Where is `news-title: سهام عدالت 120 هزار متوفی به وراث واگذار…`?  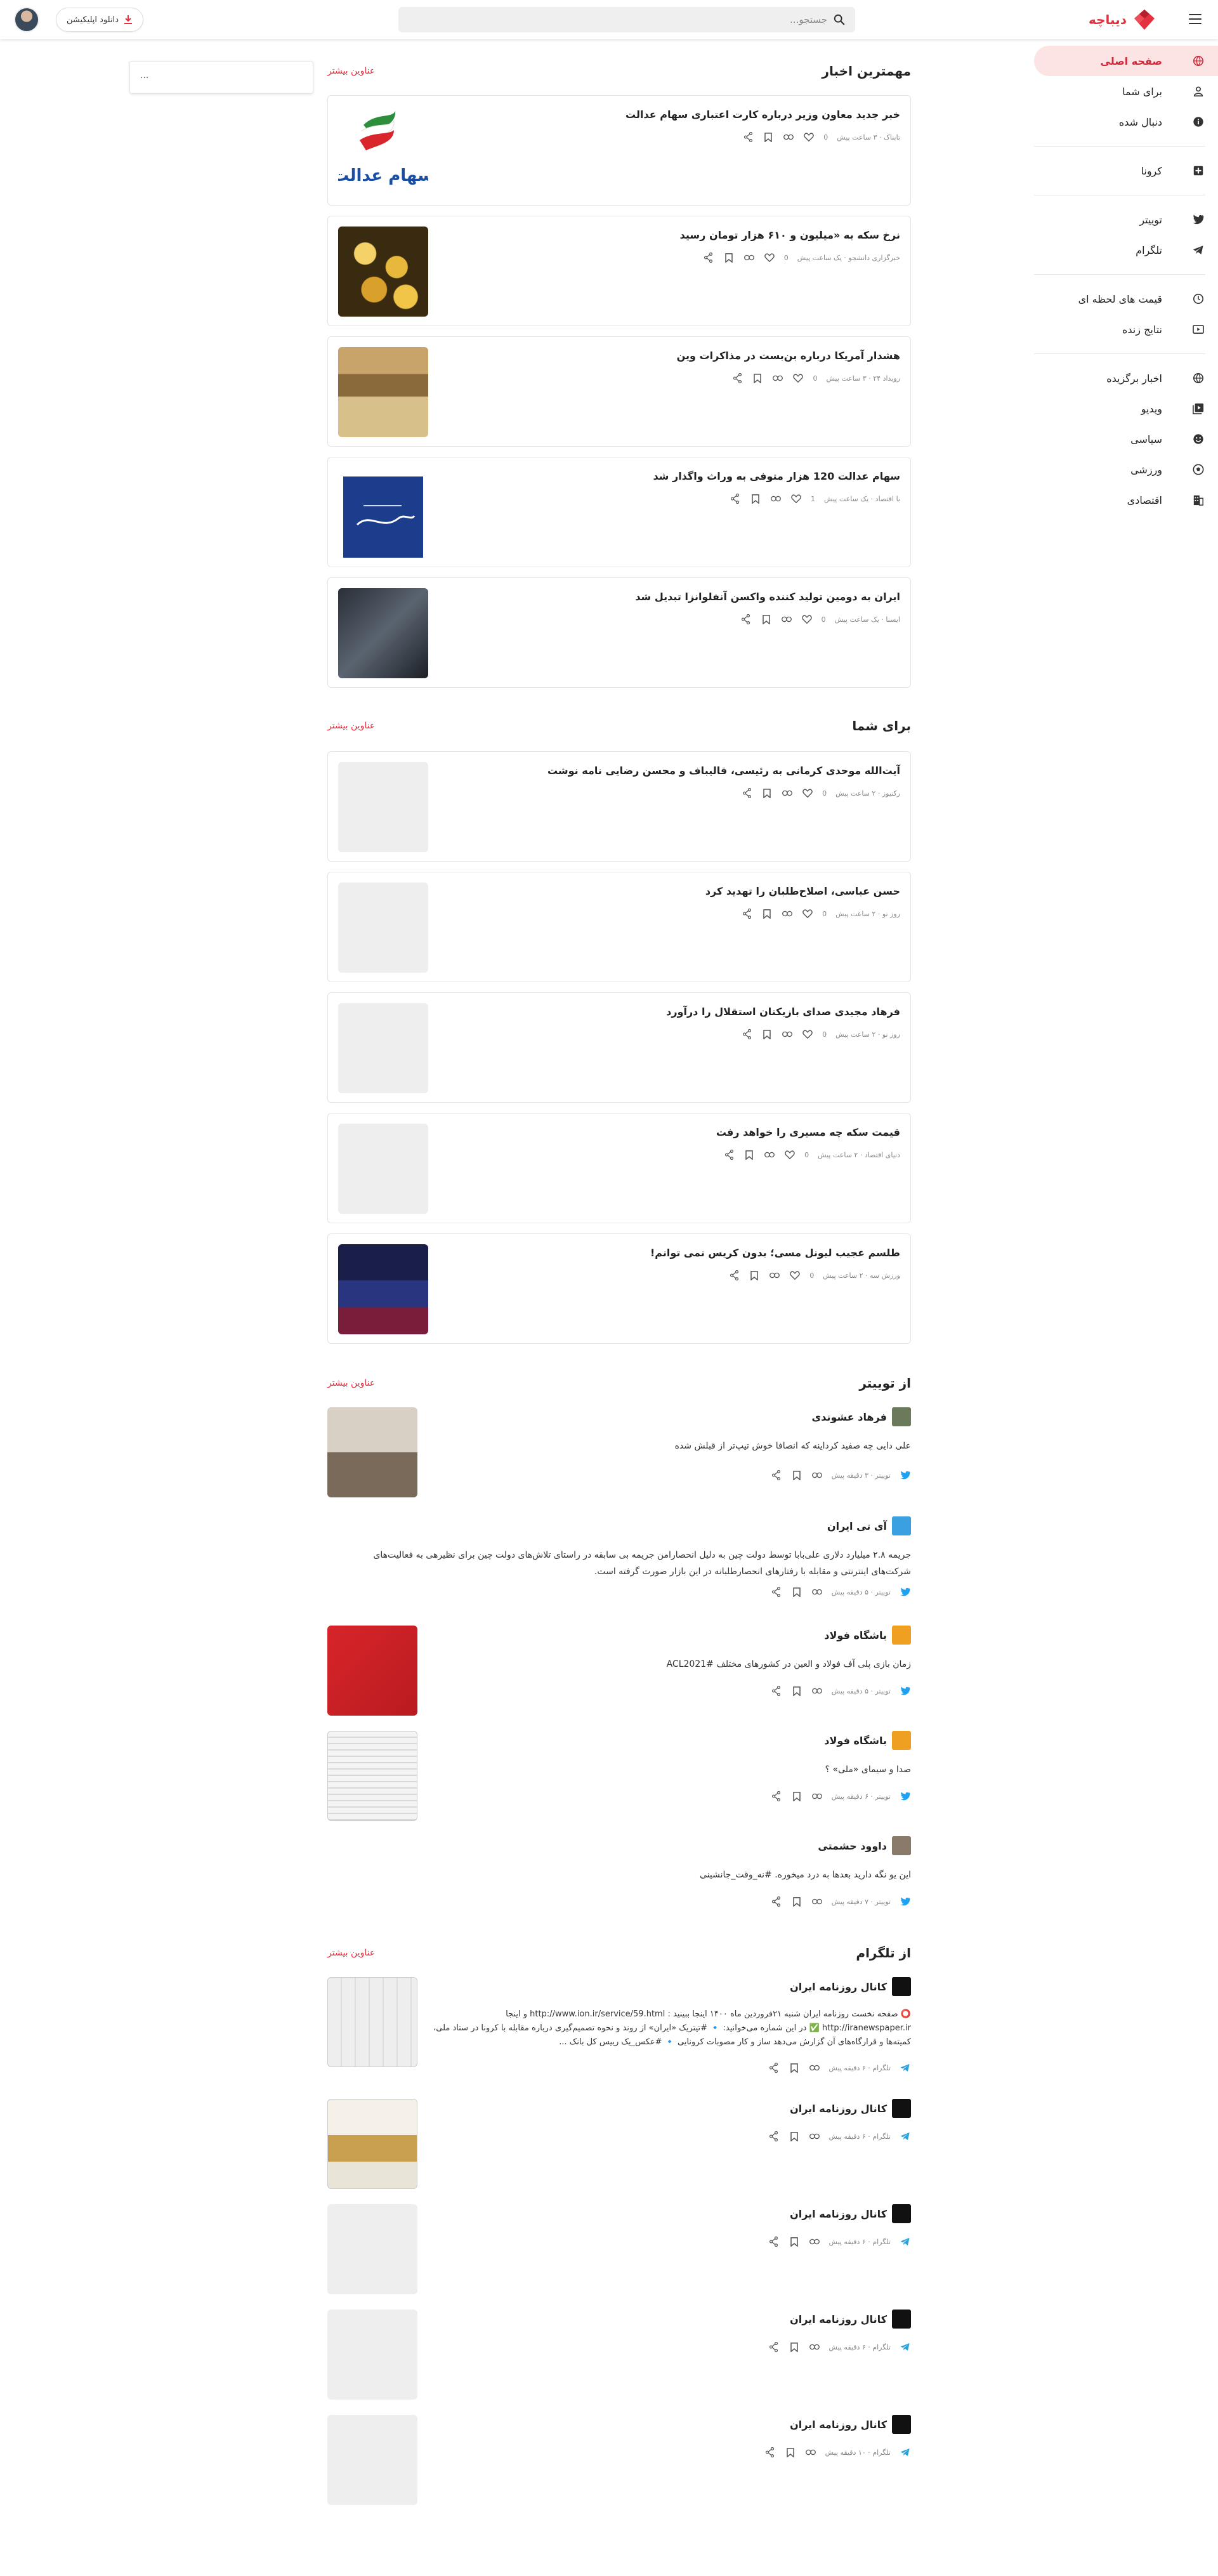
news-title: سهام عدالت 120 هزار متوفی به وراث واگذار… is located at coordinates (776, 476).